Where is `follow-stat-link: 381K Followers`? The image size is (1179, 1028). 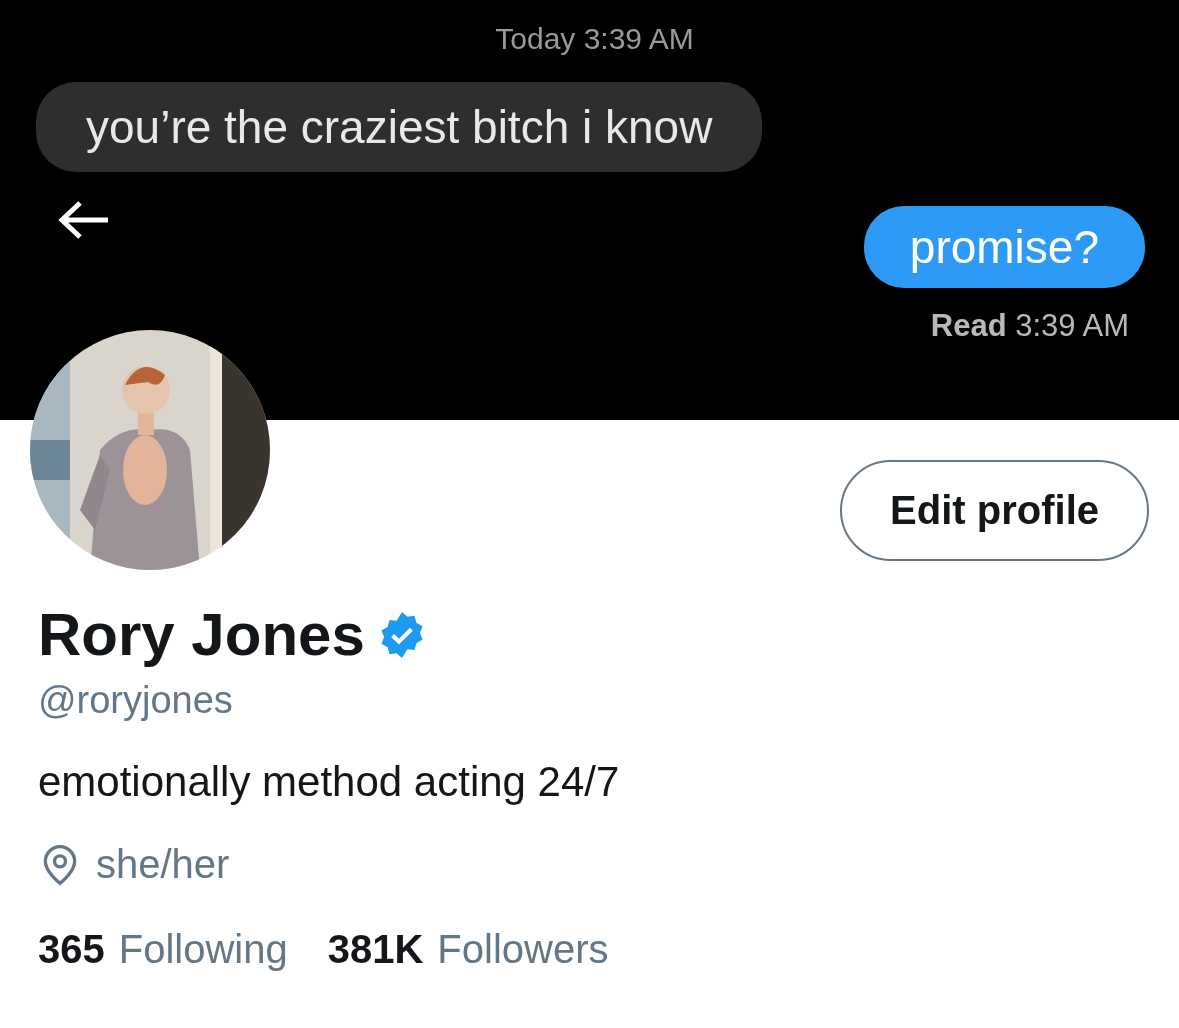
follow-stat-link: 381K Followers is located at coordinates (468, 949).